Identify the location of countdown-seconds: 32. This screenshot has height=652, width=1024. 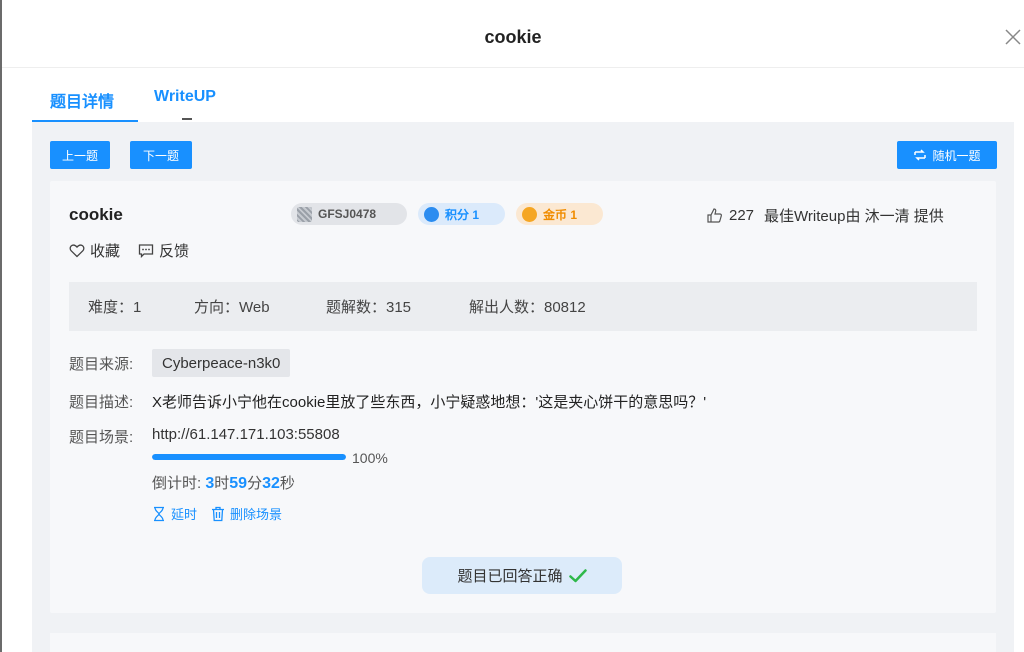
(271, 483).